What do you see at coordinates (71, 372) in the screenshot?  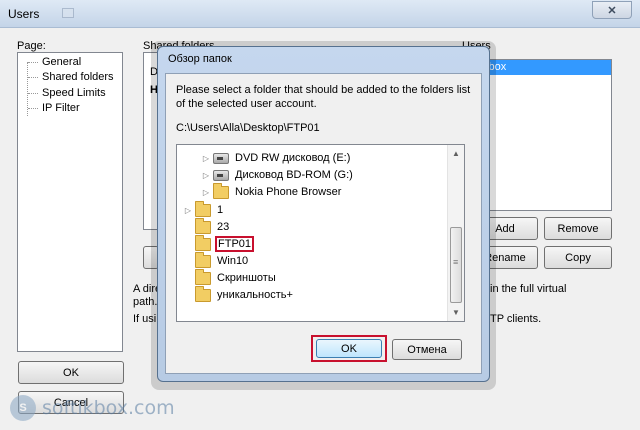 I see `ok-button: OK` at bounding box center [71, 372].